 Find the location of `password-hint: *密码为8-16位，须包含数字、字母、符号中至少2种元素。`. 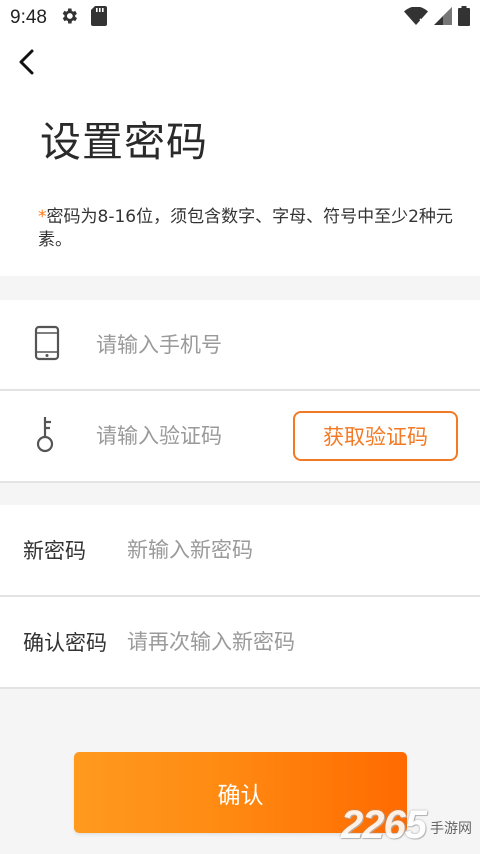

password-hint: *密码为8-16位，须包含数字、字母、符号中至少2种元素。 is located at coordinates (248, 229).